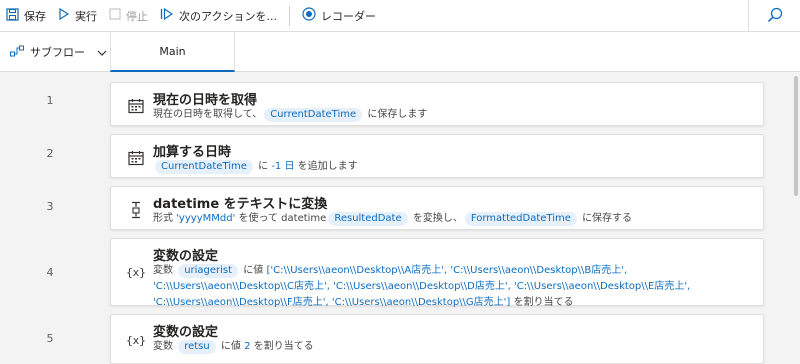  I want to click on desc-text: 現在の日時を取得して、, so click(208, 114).